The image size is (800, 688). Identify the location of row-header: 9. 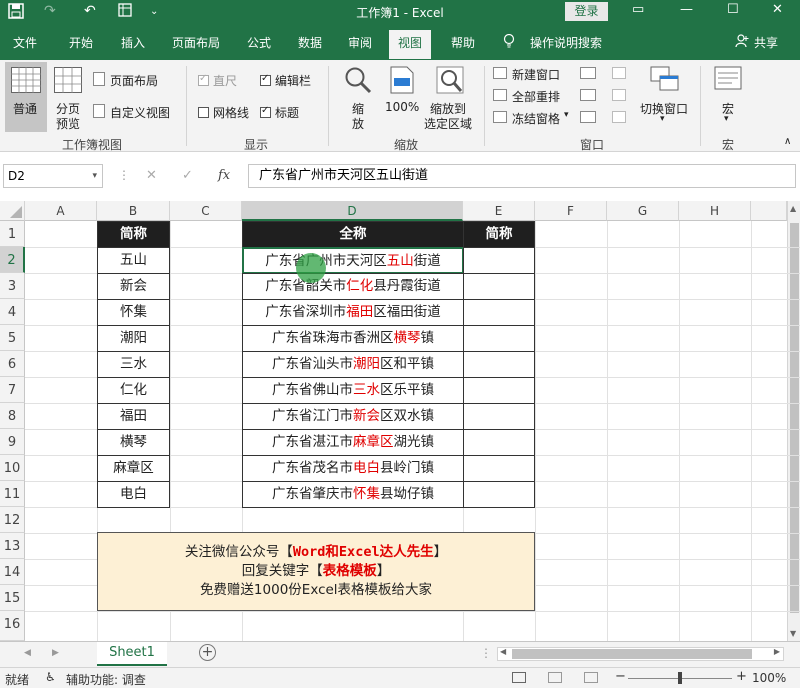
(12, 442).